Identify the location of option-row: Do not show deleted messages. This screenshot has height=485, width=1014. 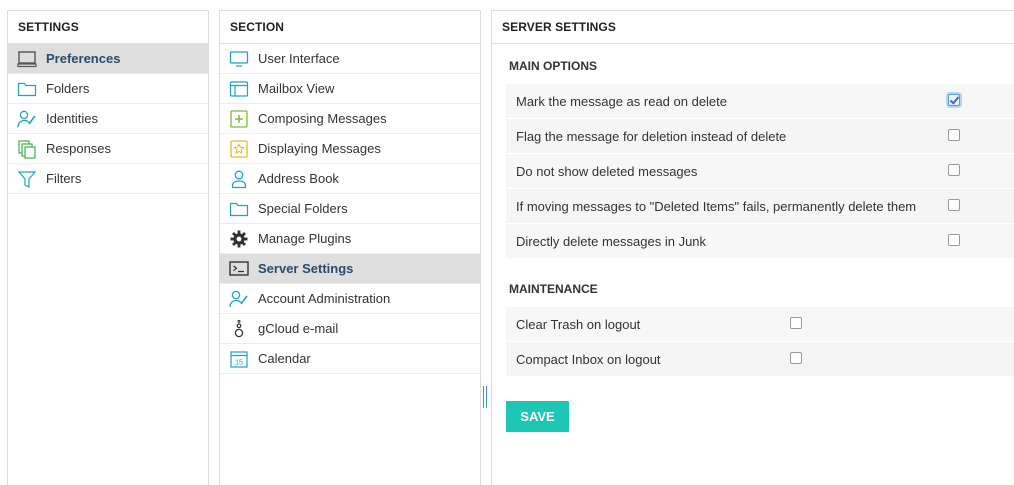
(760, 171).